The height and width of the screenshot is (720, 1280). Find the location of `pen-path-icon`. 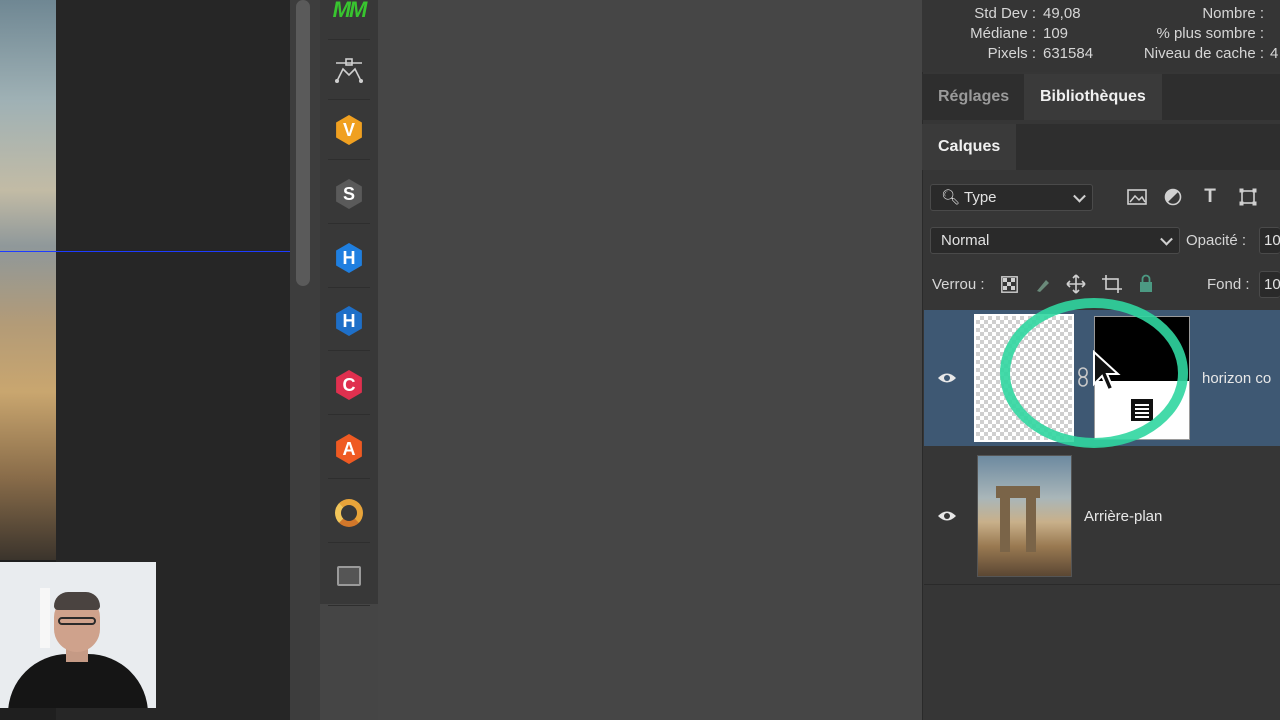

pen-path-icon is located at coordinates (349, 70).